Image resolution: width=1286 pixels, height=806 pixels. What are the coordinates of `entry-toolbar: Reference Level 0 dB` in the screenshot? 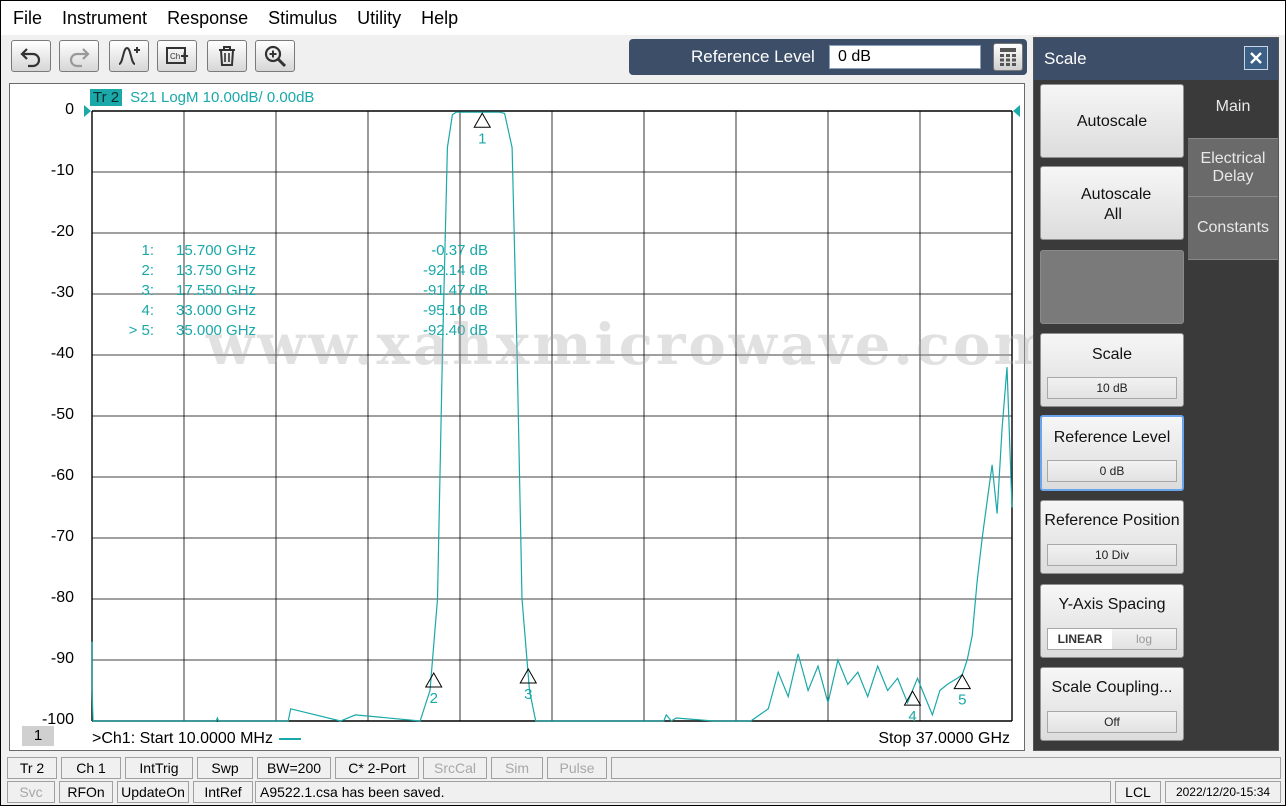 It's located at (828, 57).